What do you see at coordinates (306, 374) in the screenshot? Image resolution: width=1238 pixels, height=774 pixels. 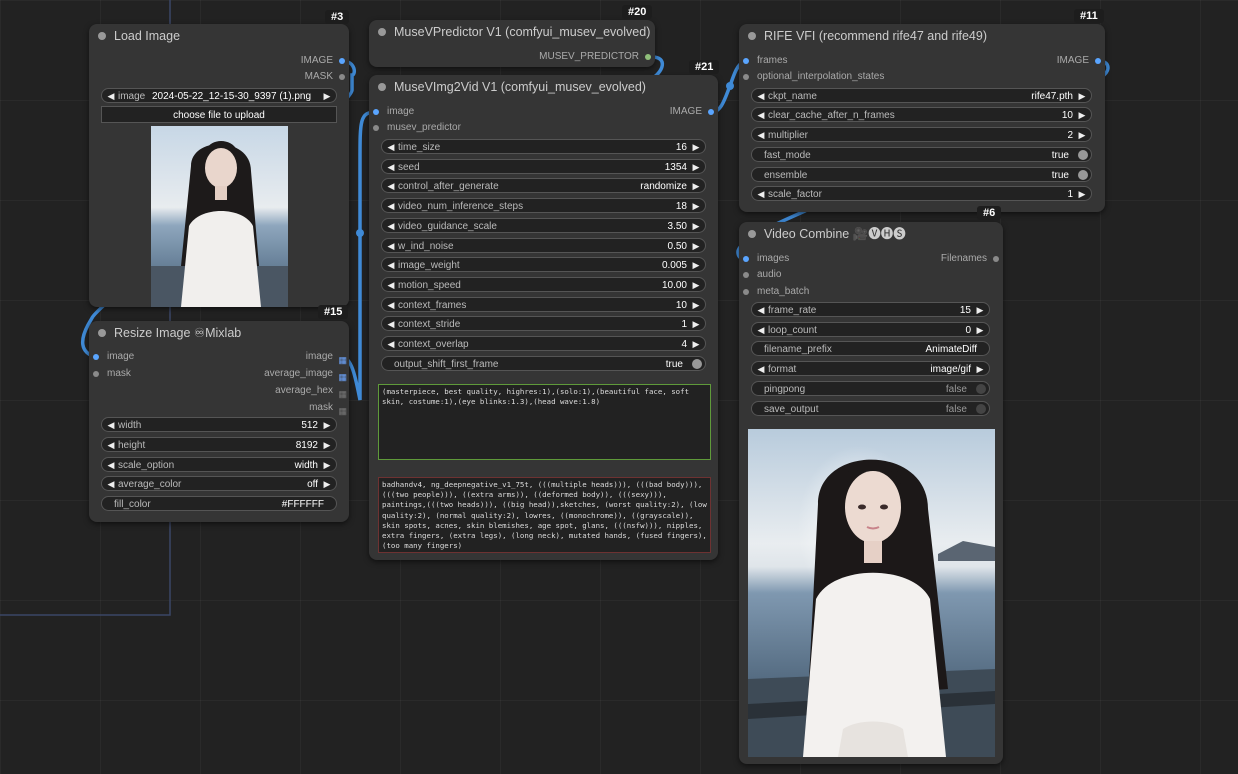 I see `output-slot-average-image: average_image ▦` at bounding box center [306, 374].